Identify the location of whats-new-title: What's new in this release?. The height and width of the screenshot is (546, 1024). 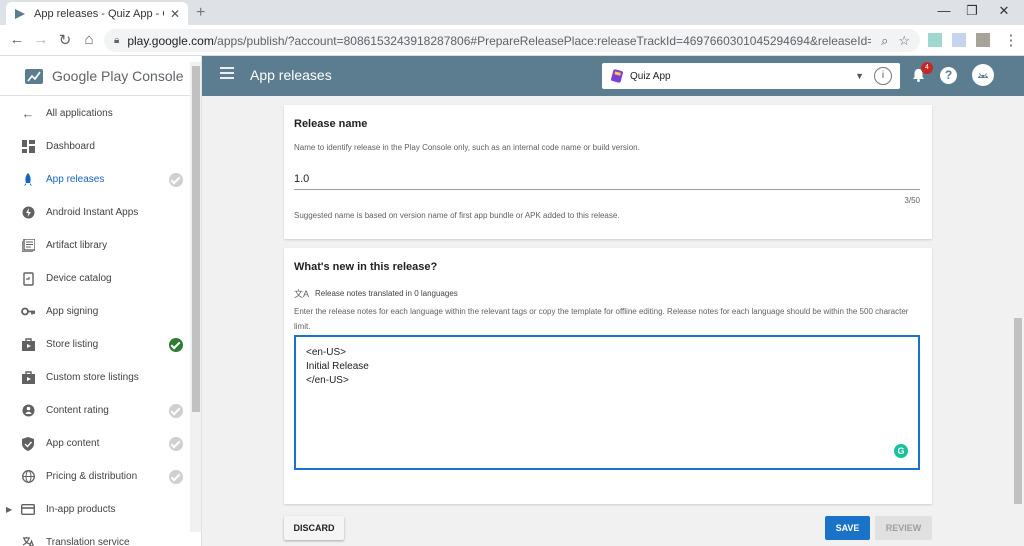
(366, 267).